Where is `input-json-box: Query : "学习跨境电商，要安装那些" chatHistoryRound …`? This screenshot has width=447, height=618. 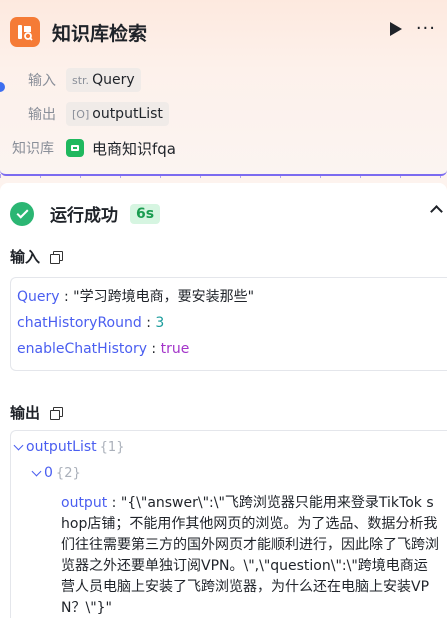 input-json-box: Query : "学习跨境电商，要安装那些" chatHistoryRound … is located at coordinates (228, 324).